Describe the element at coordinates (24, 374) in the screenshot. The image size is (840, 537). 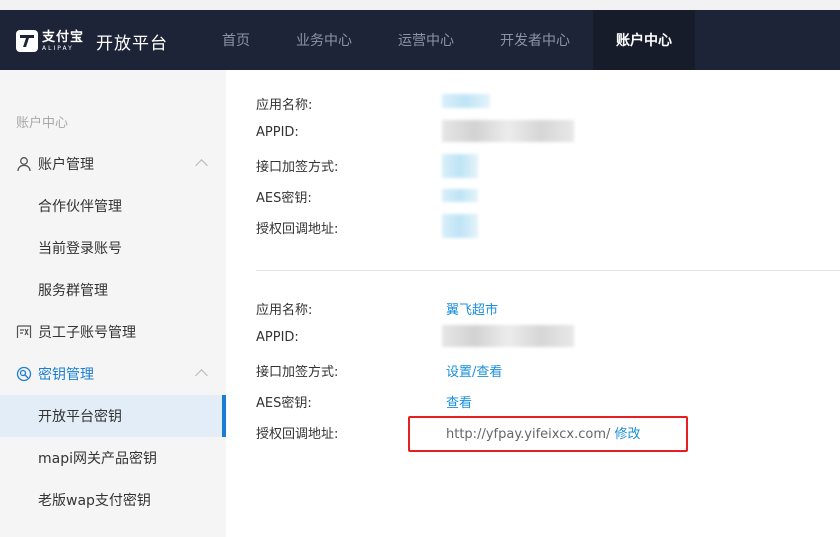
I see `key-search-icon` at that location.